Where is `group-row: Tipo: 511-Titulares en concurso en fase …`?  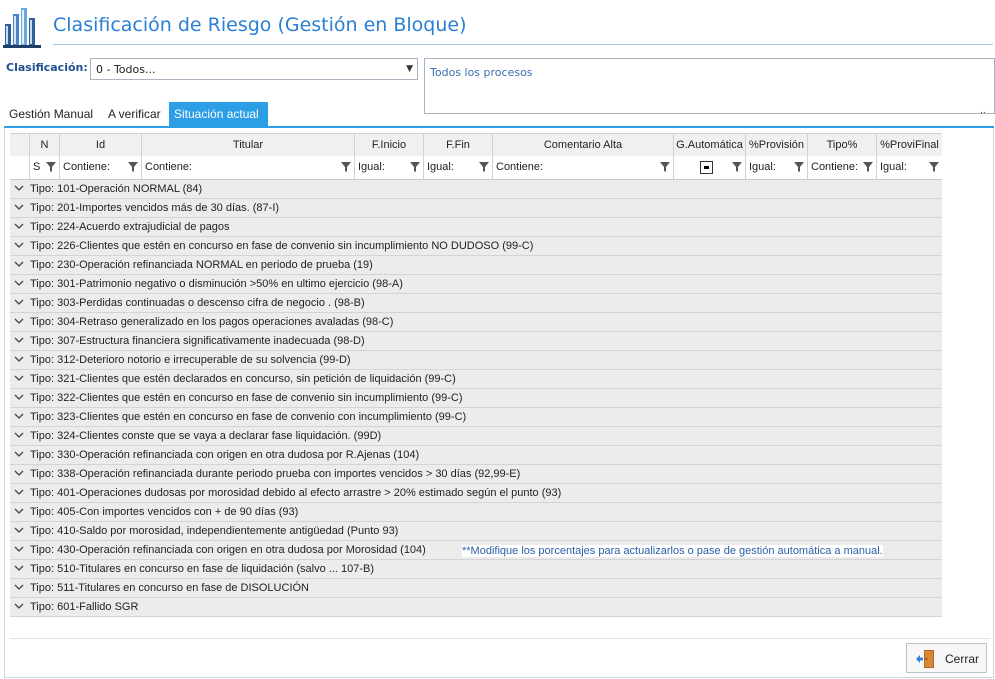 group-row: Tipo: 511-Titulares en concurso en fase … is located at coordinates (476, 588).